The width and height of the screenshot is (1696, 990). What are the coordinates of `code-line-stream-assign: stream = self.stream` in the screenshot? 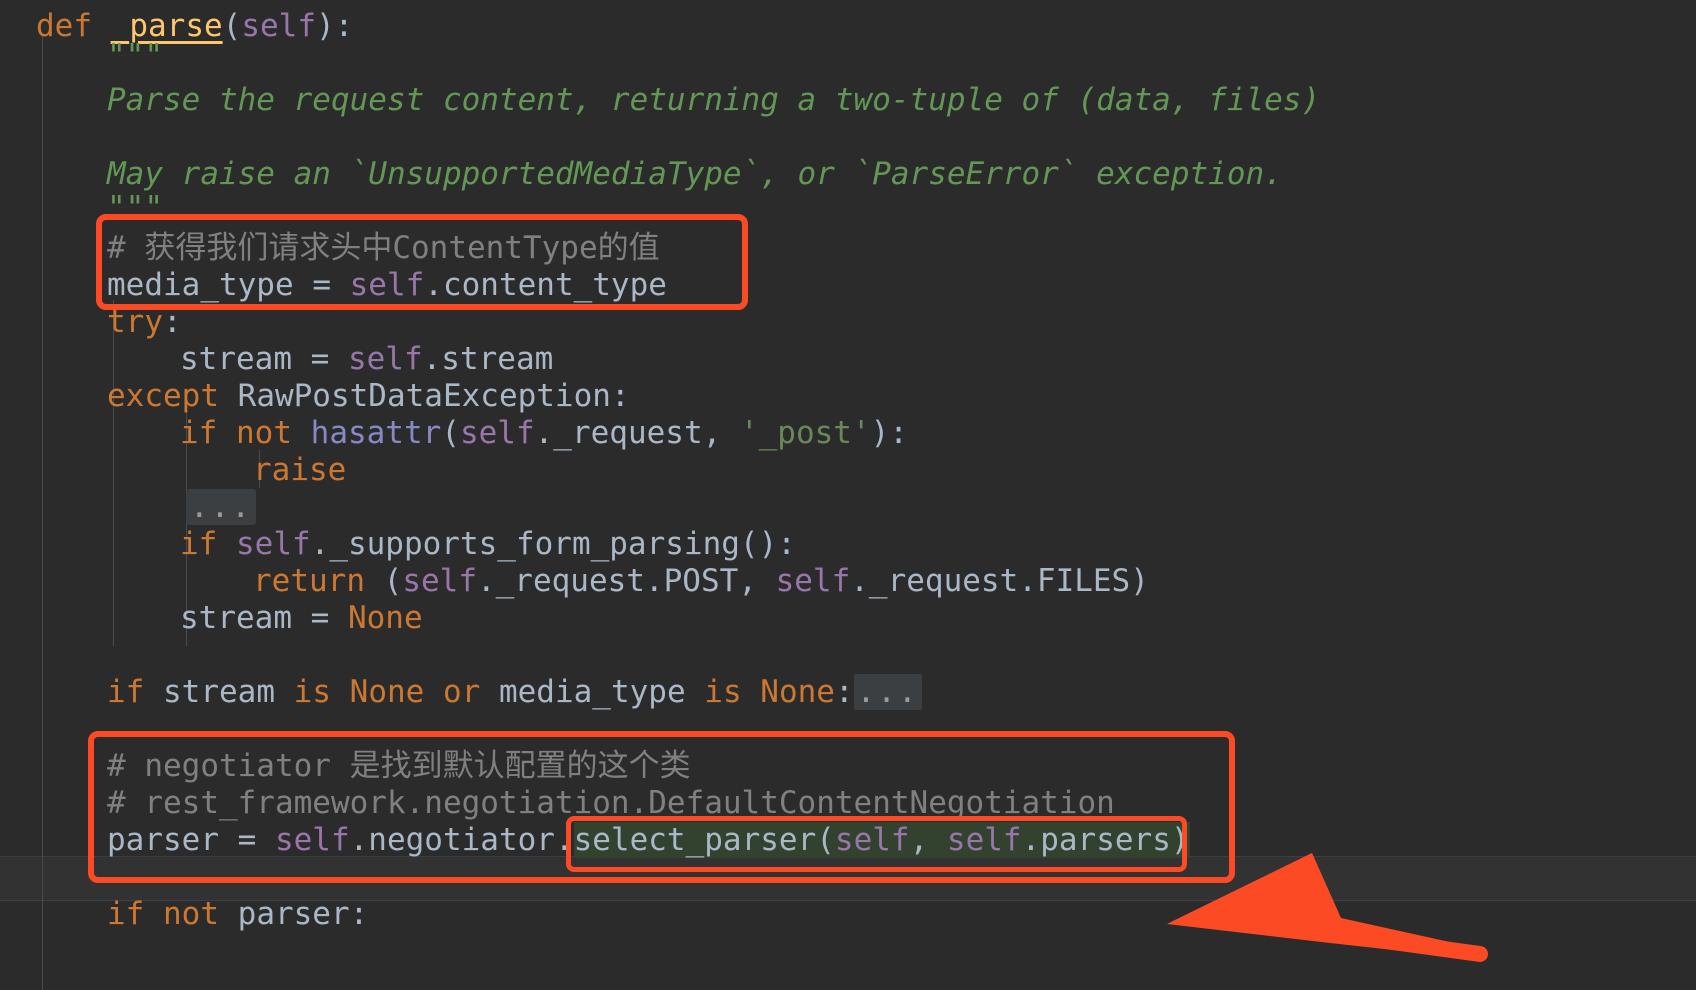 It's located at (276, 359).